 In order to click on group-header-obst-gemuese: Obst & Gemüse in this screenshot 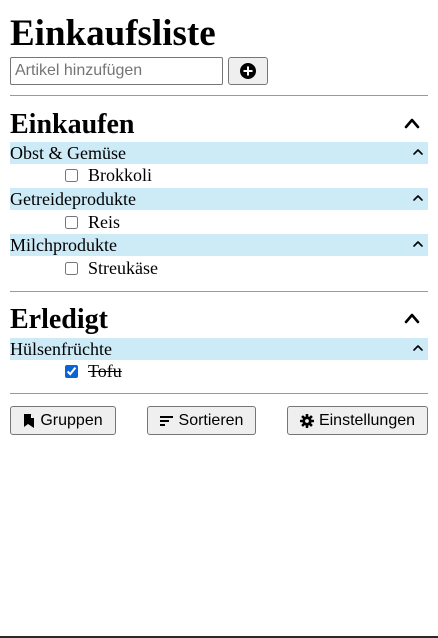, I will do `click(219, 153)`.